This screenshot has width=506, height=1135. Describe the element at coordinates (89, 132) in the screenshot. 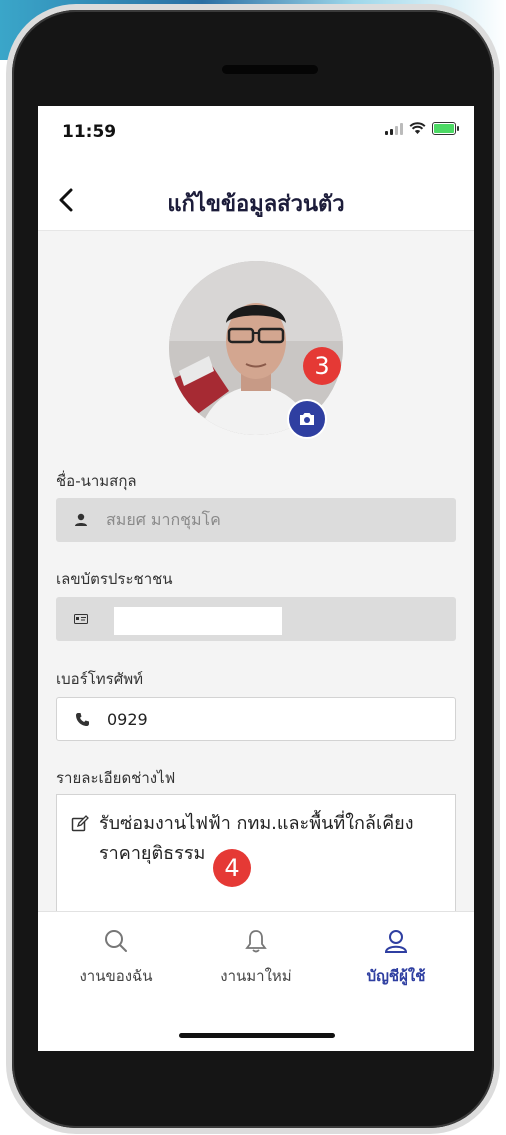

I see `status-time: 11:59` at that location.